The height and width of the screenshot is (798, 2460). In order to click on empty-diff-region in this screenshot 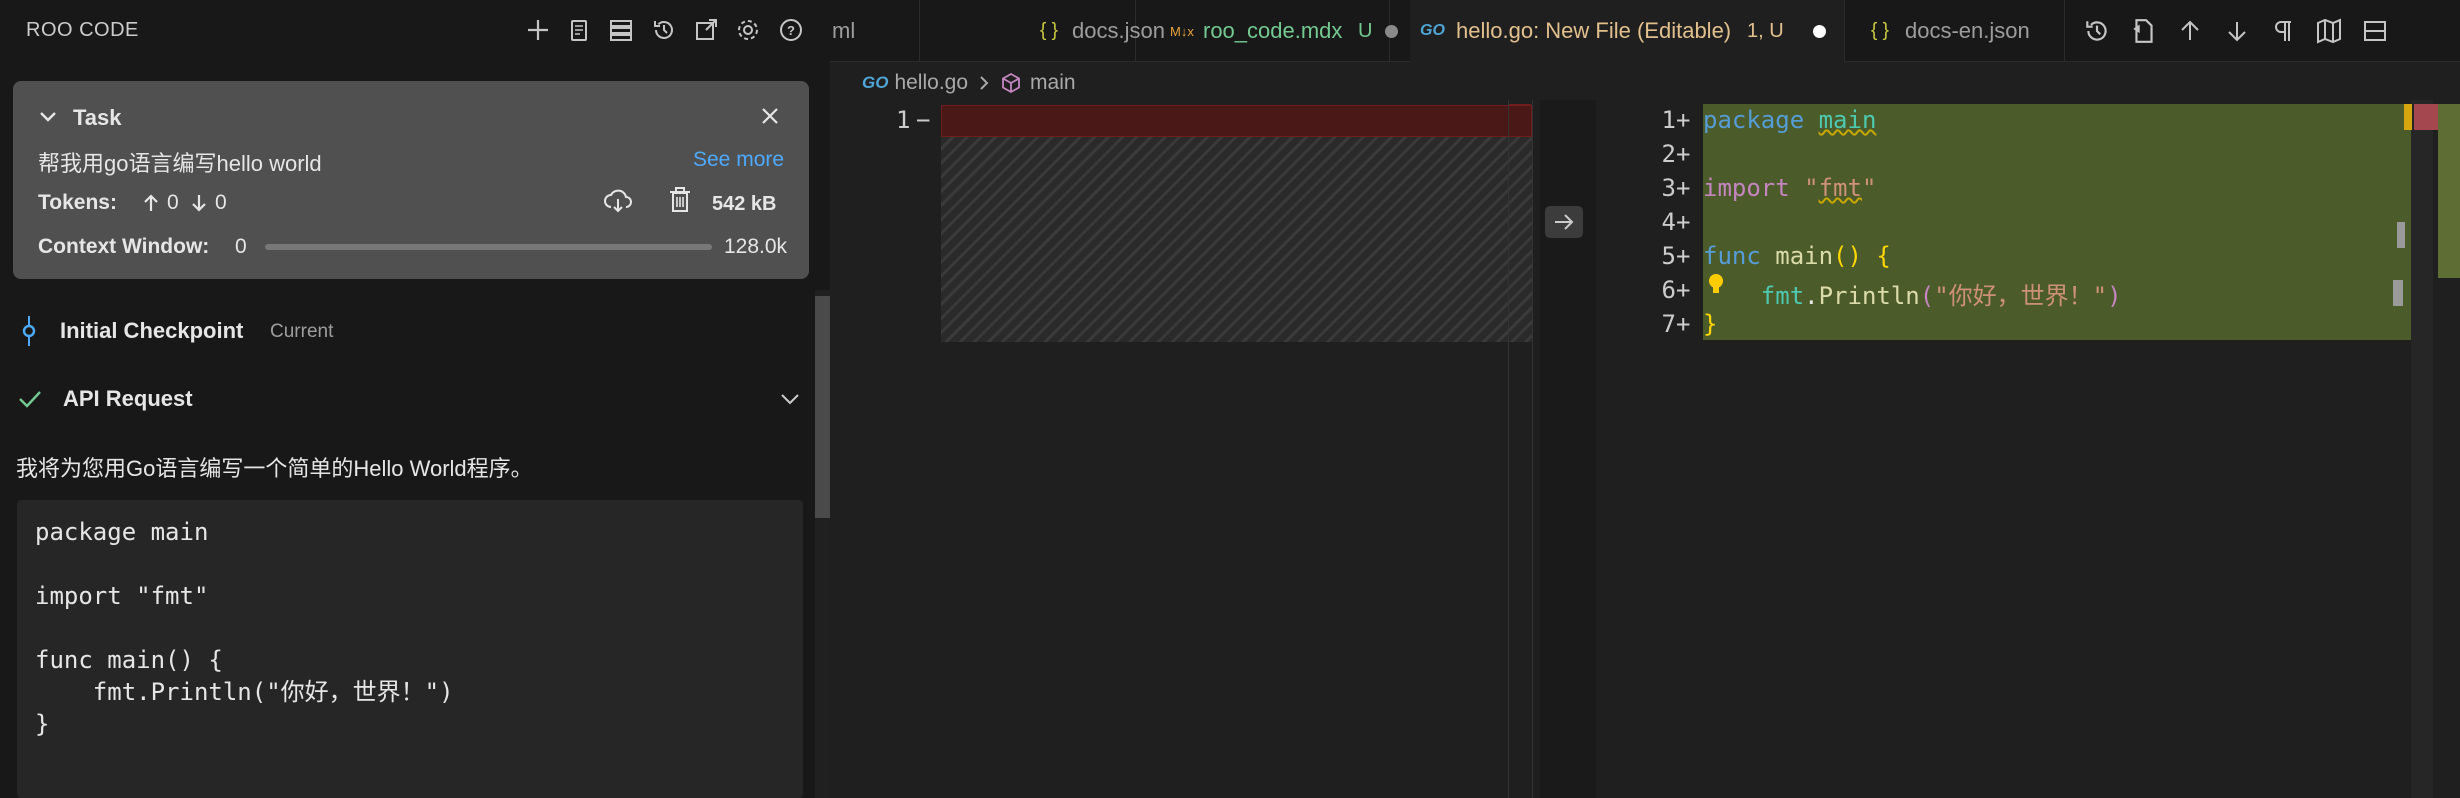, I will do `click(1236, 239)`.